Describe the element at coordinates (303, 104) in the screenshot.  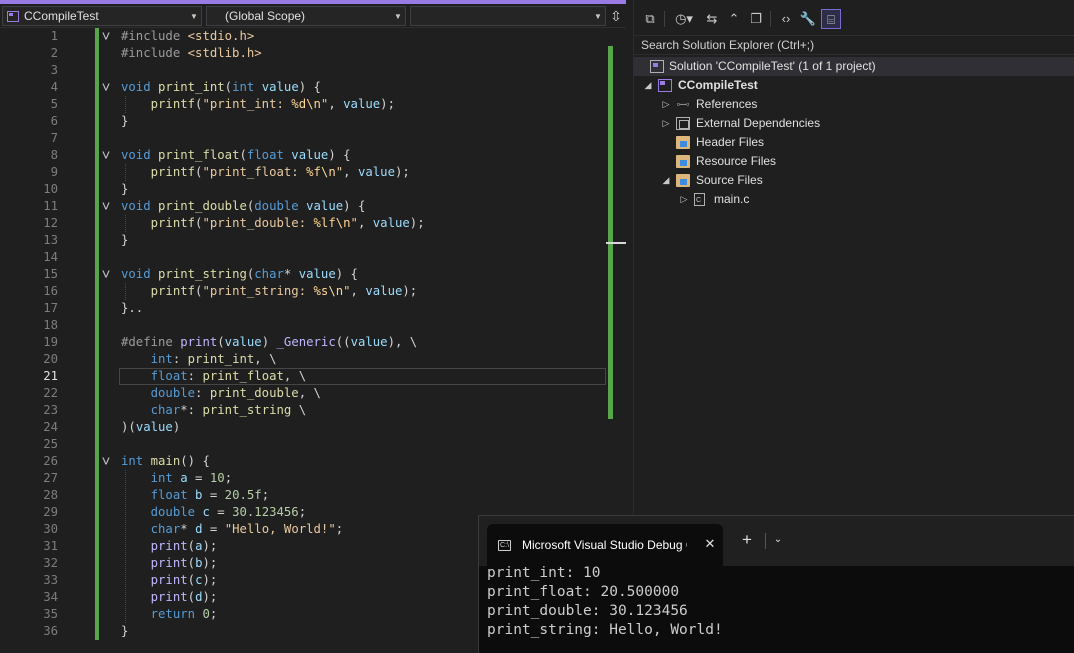
I see `code-line: 5 printf("print_int: %d\n", value);` at that location.